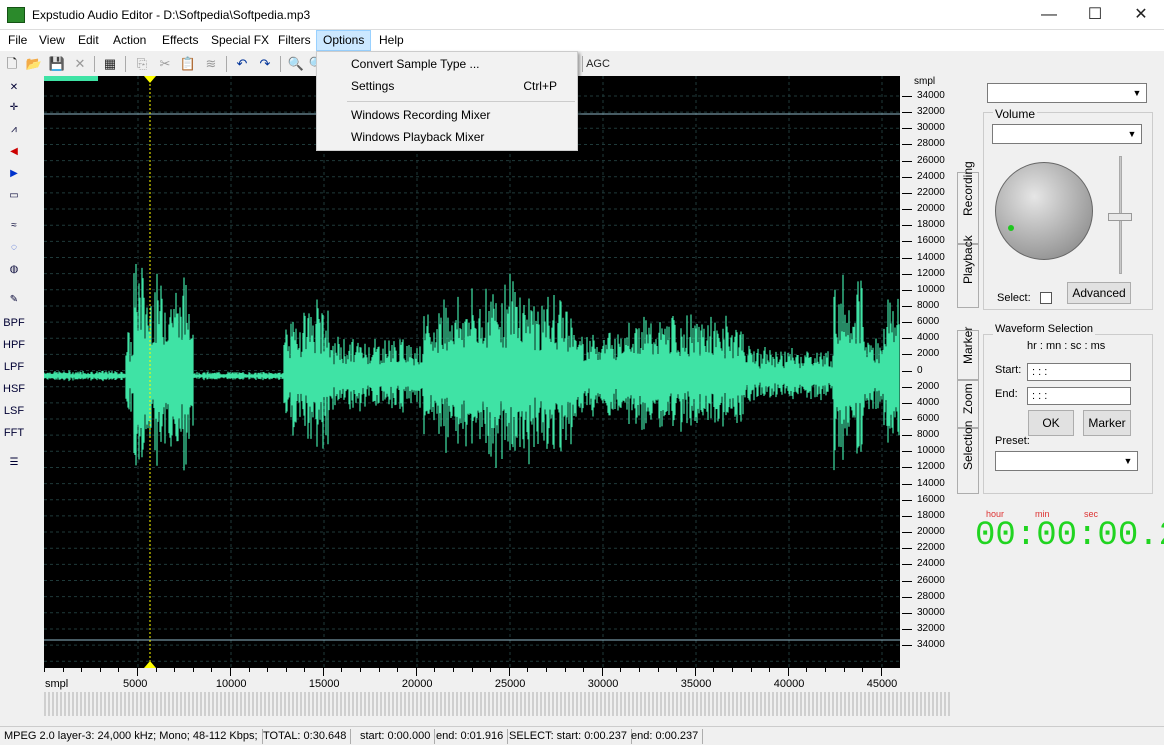 The image size is (1164, 745). Describe the element at coordinates (110, 64) in the screenshot. I see `properties-icon: ▦` at that location.